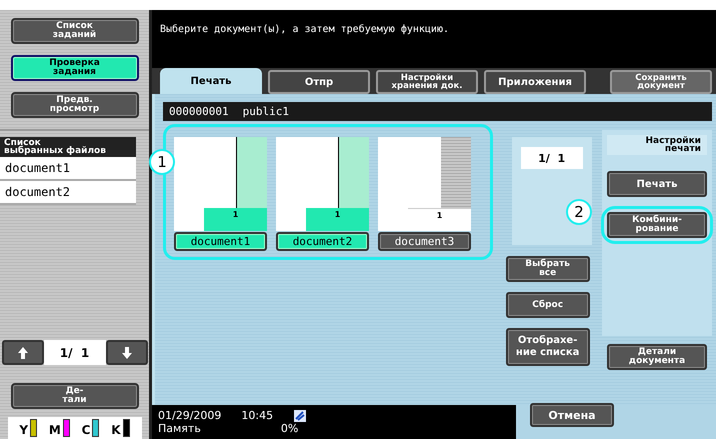  I want to click on list-button: Отобрахе- ние списка, so click(548, 347).